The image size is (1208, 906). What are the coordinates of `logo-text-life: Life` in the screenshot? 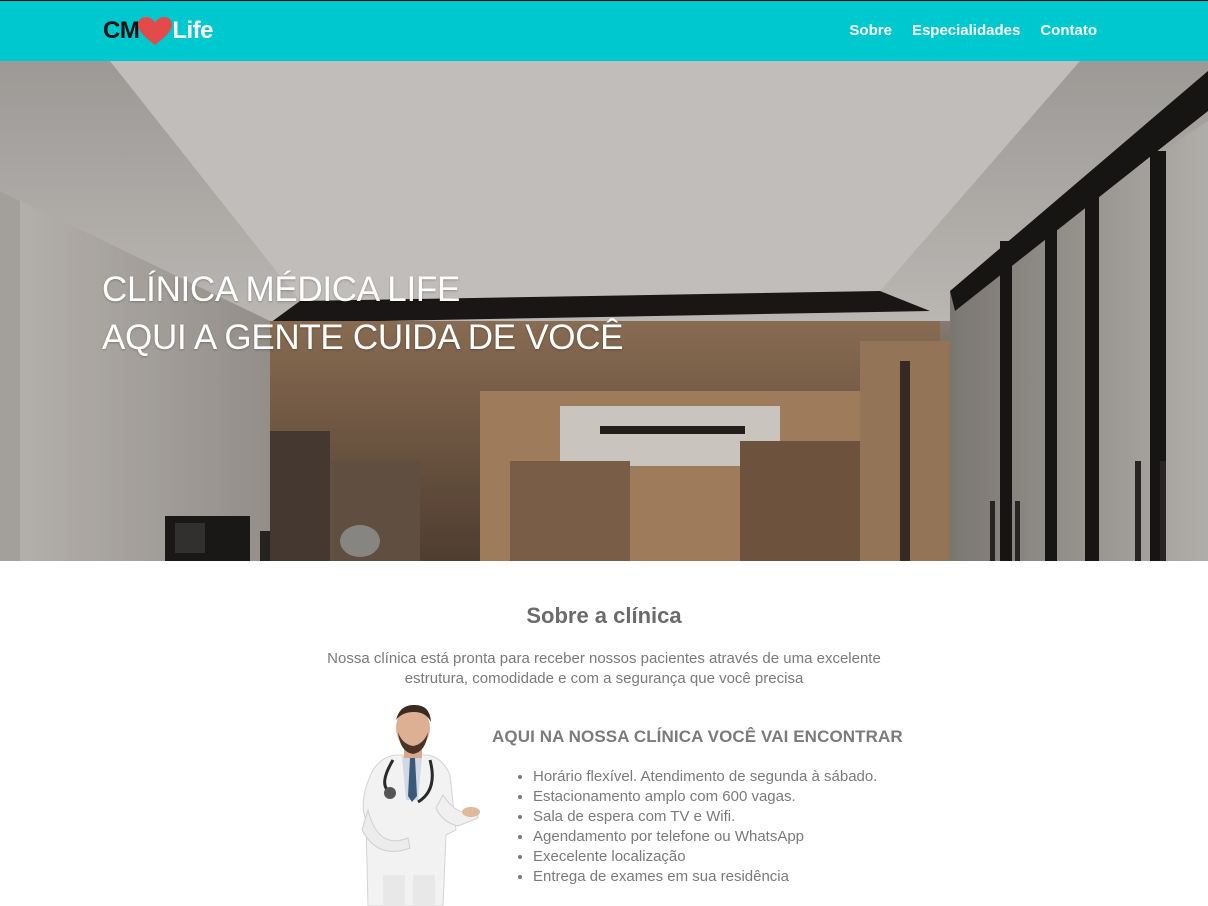 It's located at (192, 30).